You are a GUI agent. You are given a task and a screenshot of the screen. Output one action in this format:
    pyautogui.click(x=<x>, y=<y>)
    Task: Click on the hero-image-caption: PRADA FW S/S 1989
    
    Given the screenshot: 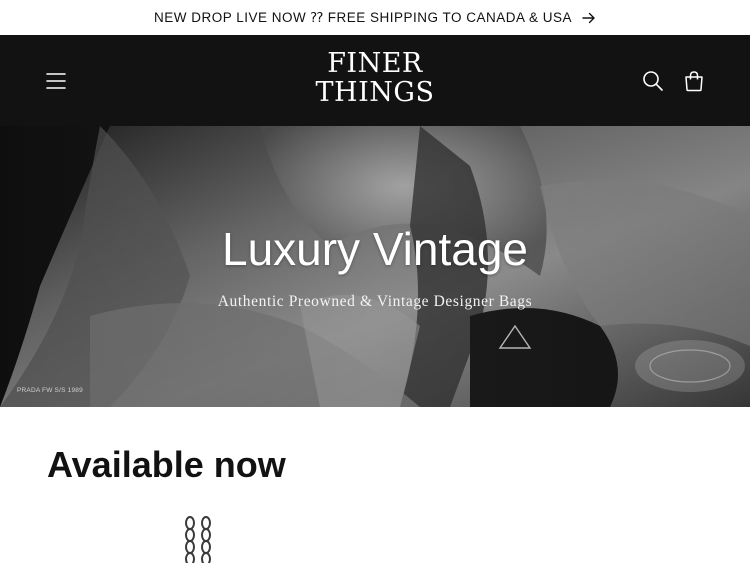 What is the action you would take?
    pyautogui.click(x=50, y=390)
    